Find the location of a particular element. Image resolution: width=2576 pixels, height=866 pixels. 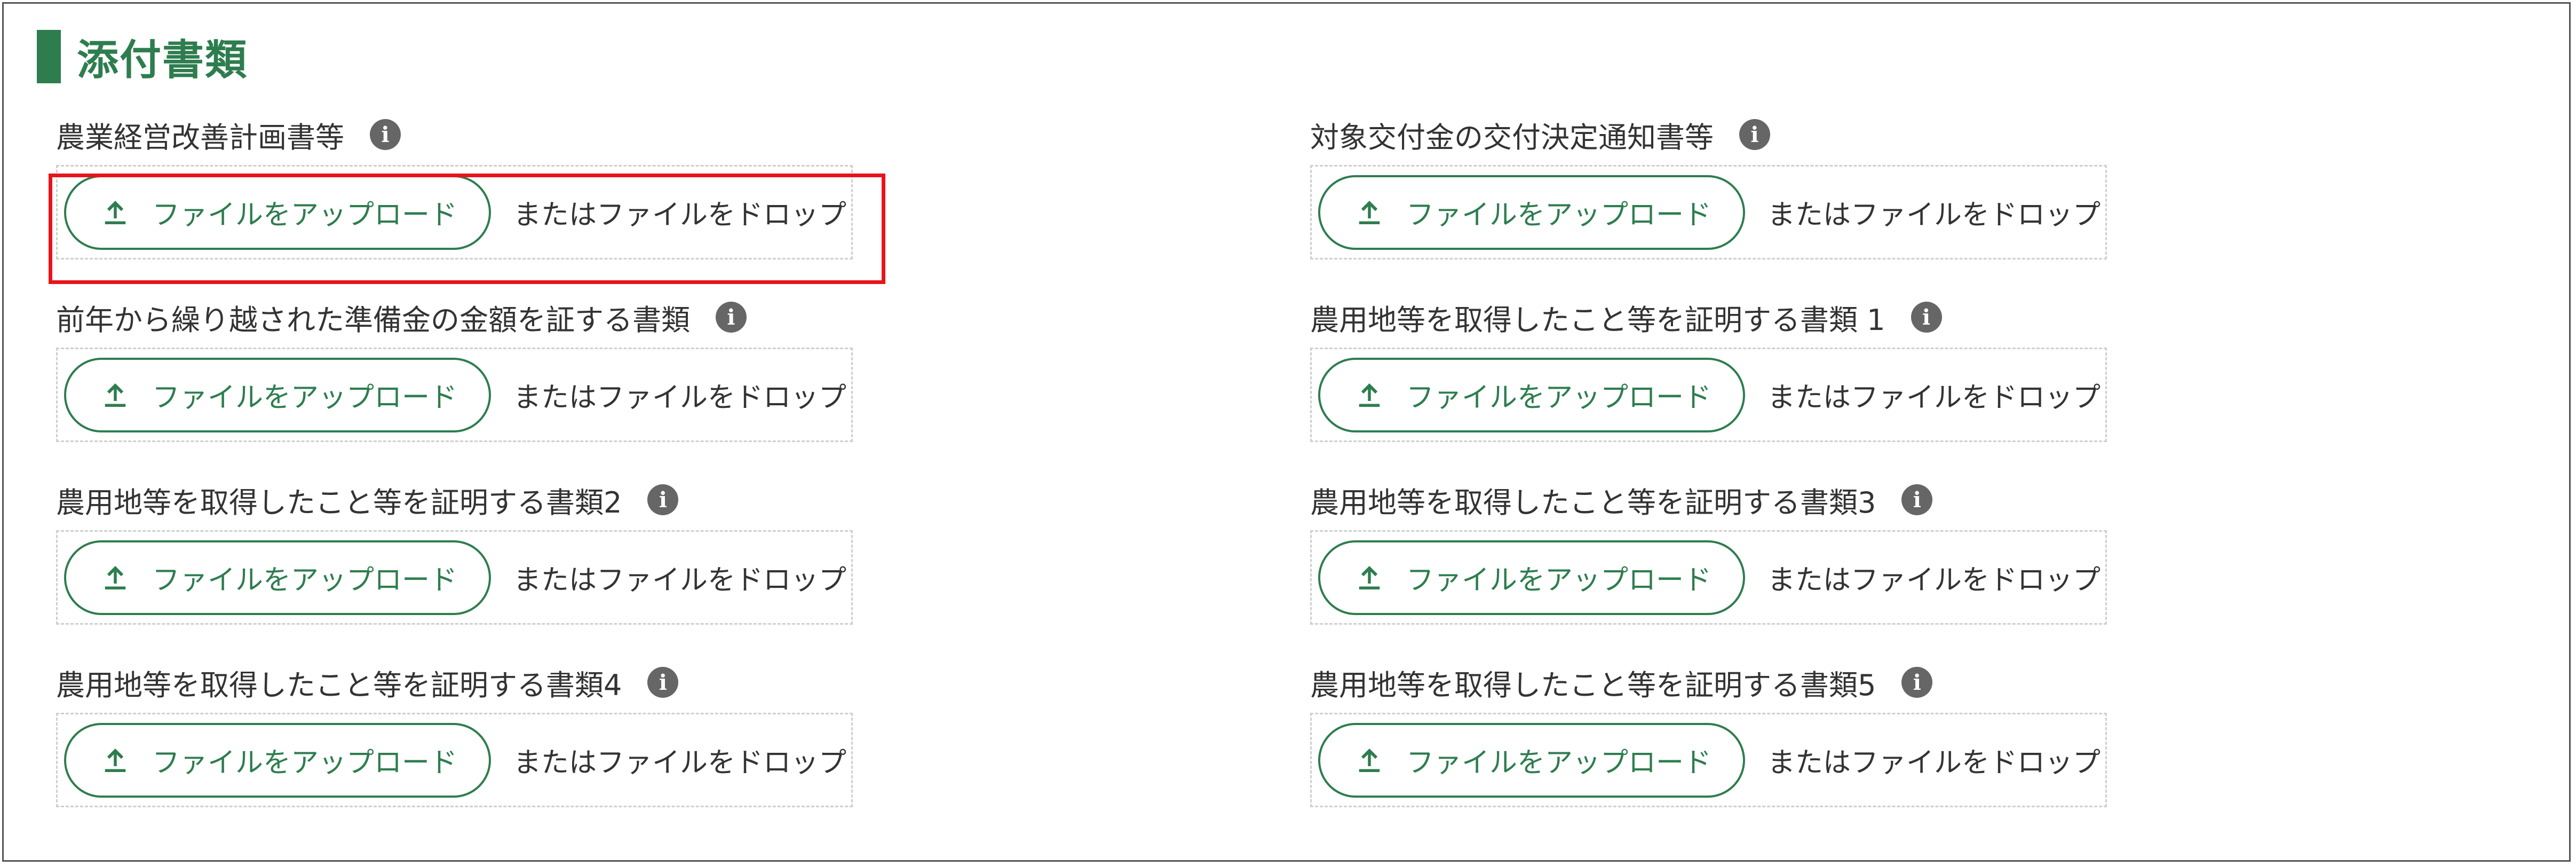

field-label-row: 農用地等を取得したこと等を証明する書類3 i is located at coordinates (1710, 500).